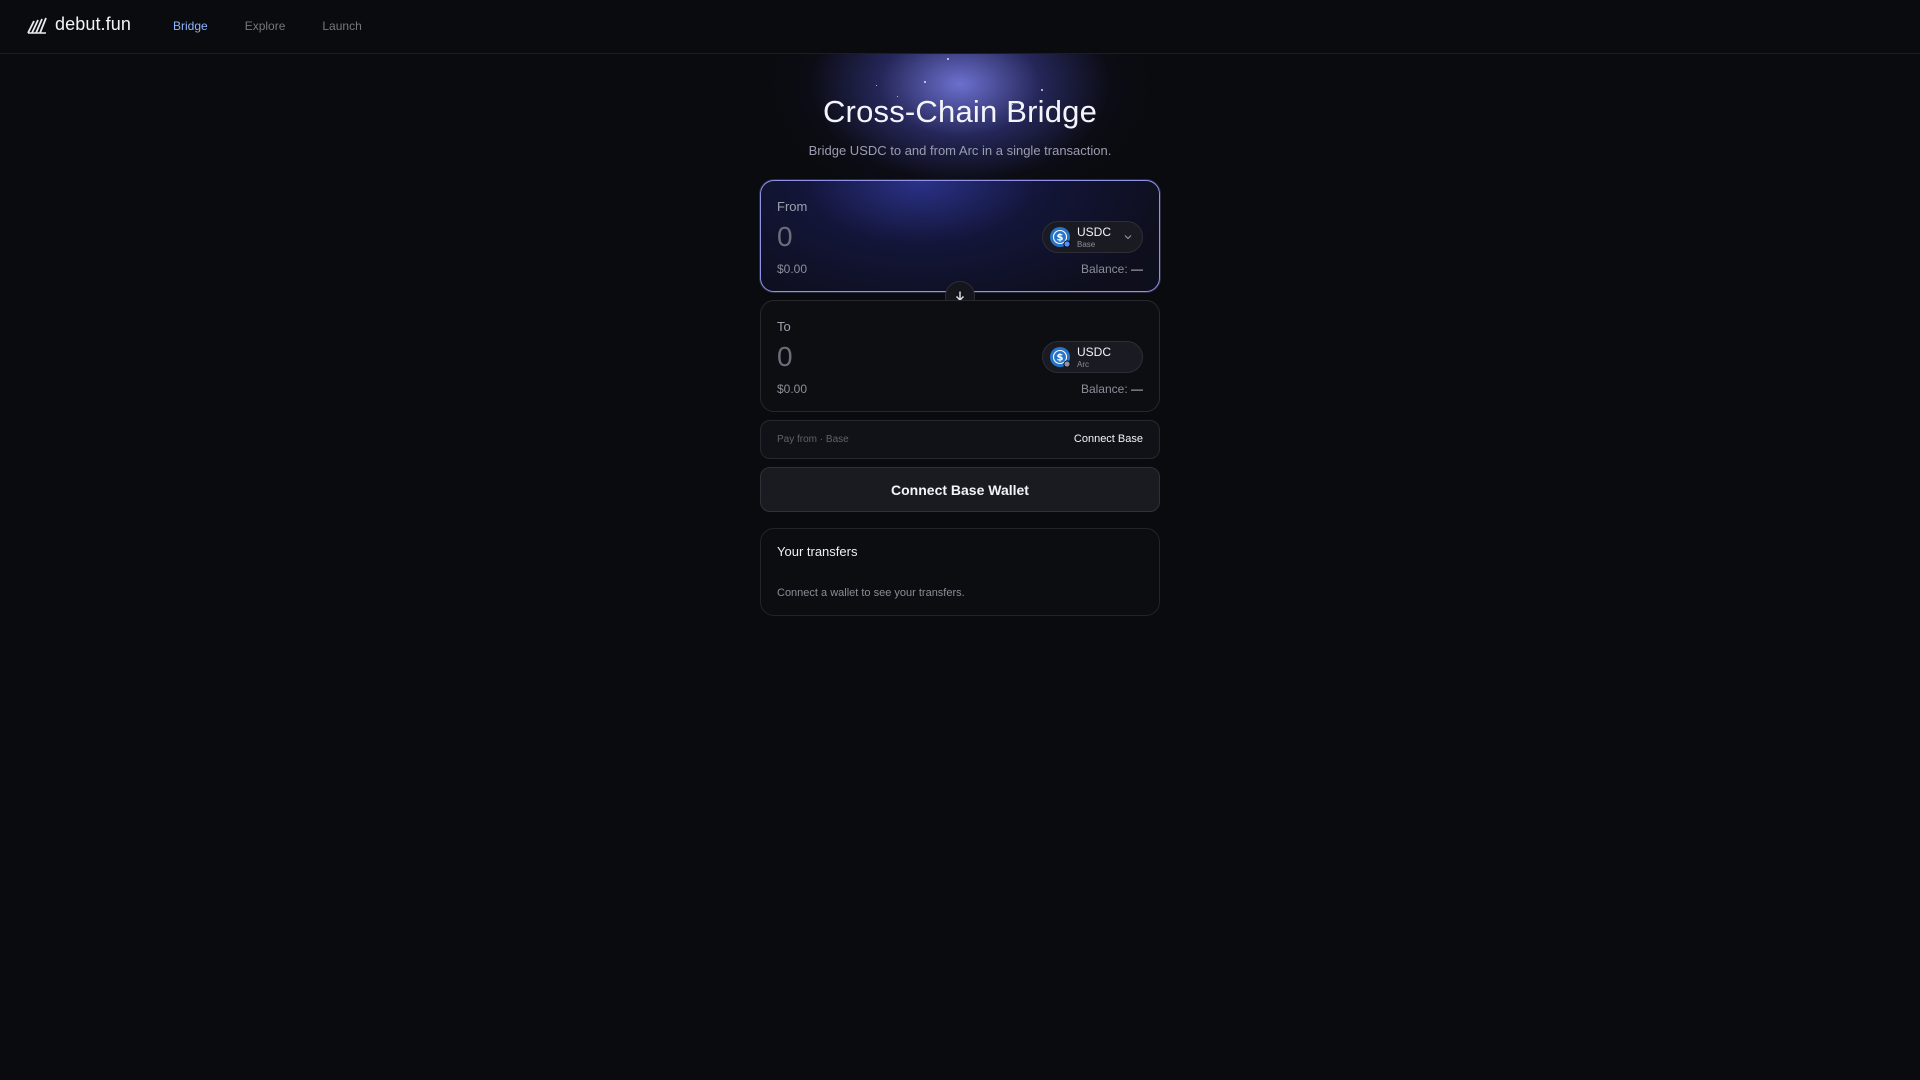 The image size is (1920, 1080). What do you see at coordinates (960, 489) in the screenshot?
I see `connect-base-wallet-button: Connect Base Wallet` at bounding box center [960, 489].